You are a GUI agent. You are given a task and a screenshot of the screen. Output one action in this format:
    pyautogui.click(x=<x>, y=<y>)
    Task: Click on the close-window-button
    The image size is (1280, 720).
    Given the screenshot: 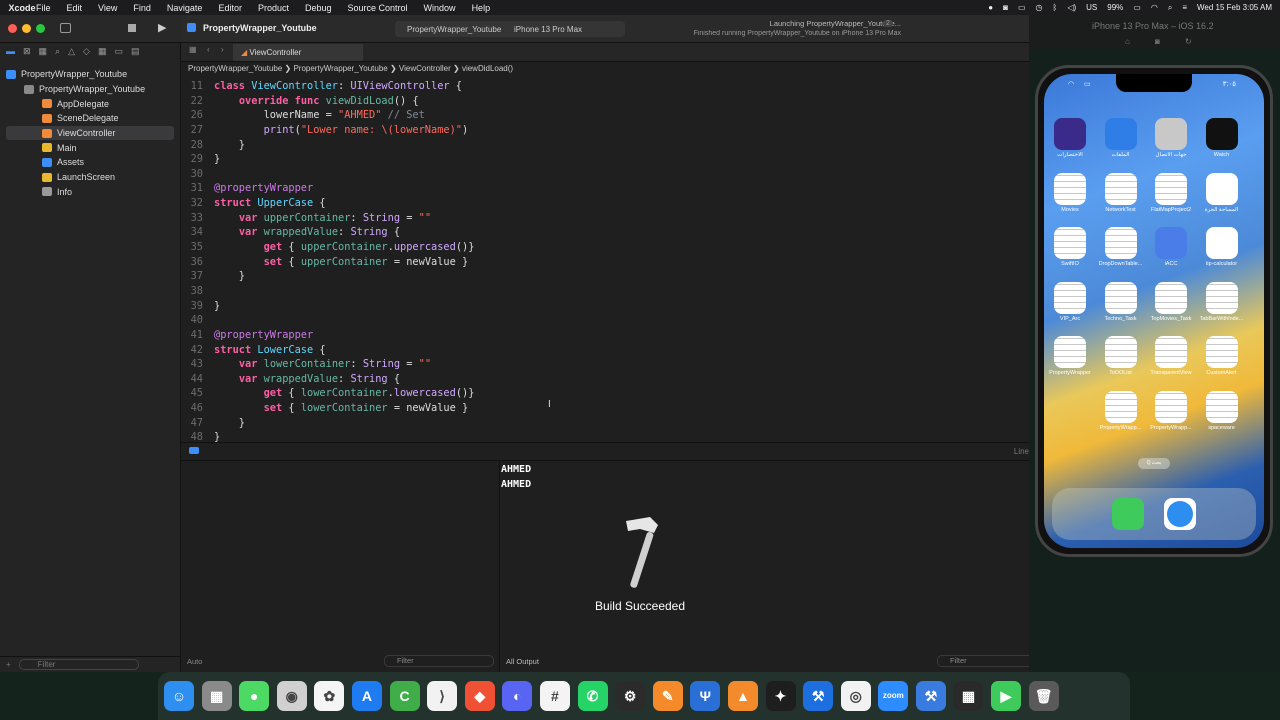 What is the action you would take?
    pyautogui.click(x=12, y=28)
    